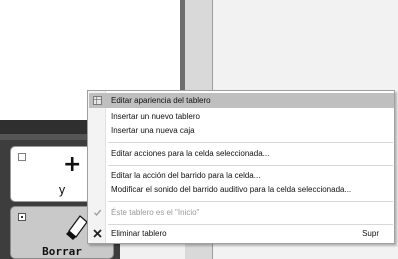 The width and height of the screenshot is (398, 259). Describe the element at coordinates (62, 251) in the screenshot. I see `cell-label: Borrar` at that location.